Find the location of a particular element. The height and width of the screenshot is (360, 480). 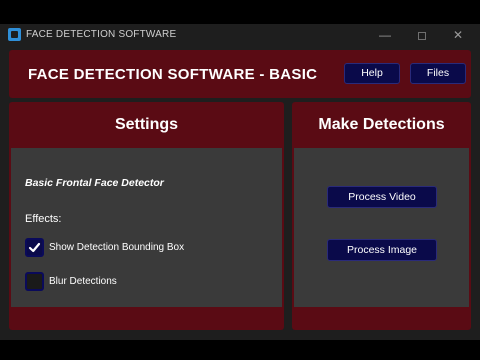

app-icon is located at coordinates (14, 34).